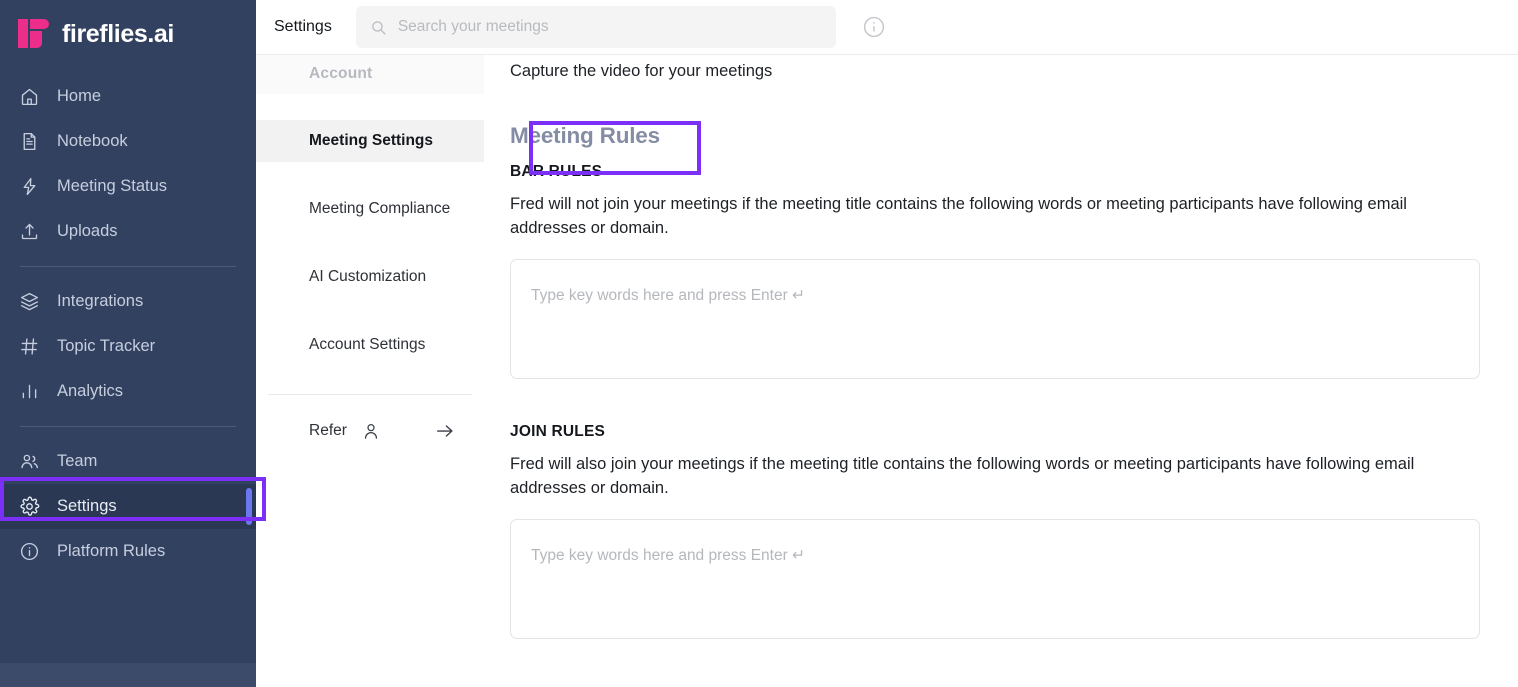 This screenshot has width=1518, height=687. What do you see at coordinates (556, 171) in the screenshot?
I see `bar-rules-label: BAR RULES` at bounding box center [556, 171].